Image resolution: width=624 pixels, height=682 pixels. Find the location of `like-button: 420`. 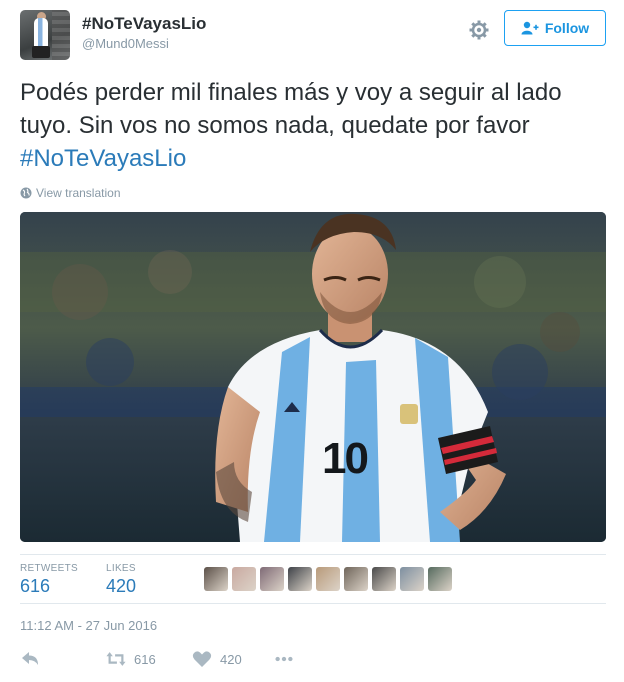

like-button: 420 is located at coordinates (217, 659).